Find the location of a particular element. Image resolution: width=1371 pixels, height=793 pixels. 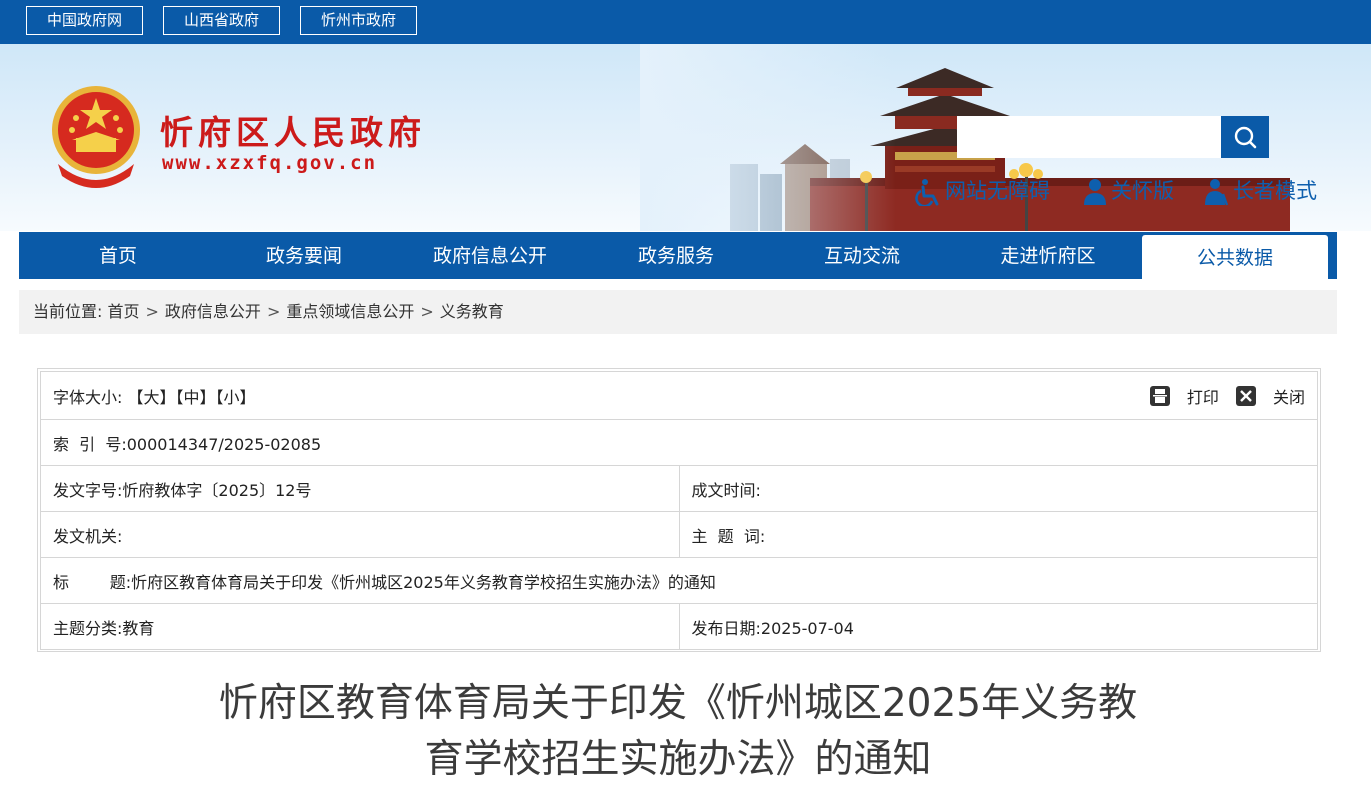

font-size-toolbar: 字体大小: 【大】【中】【小】 打印 关闭 is located at coordinates (679, 395).